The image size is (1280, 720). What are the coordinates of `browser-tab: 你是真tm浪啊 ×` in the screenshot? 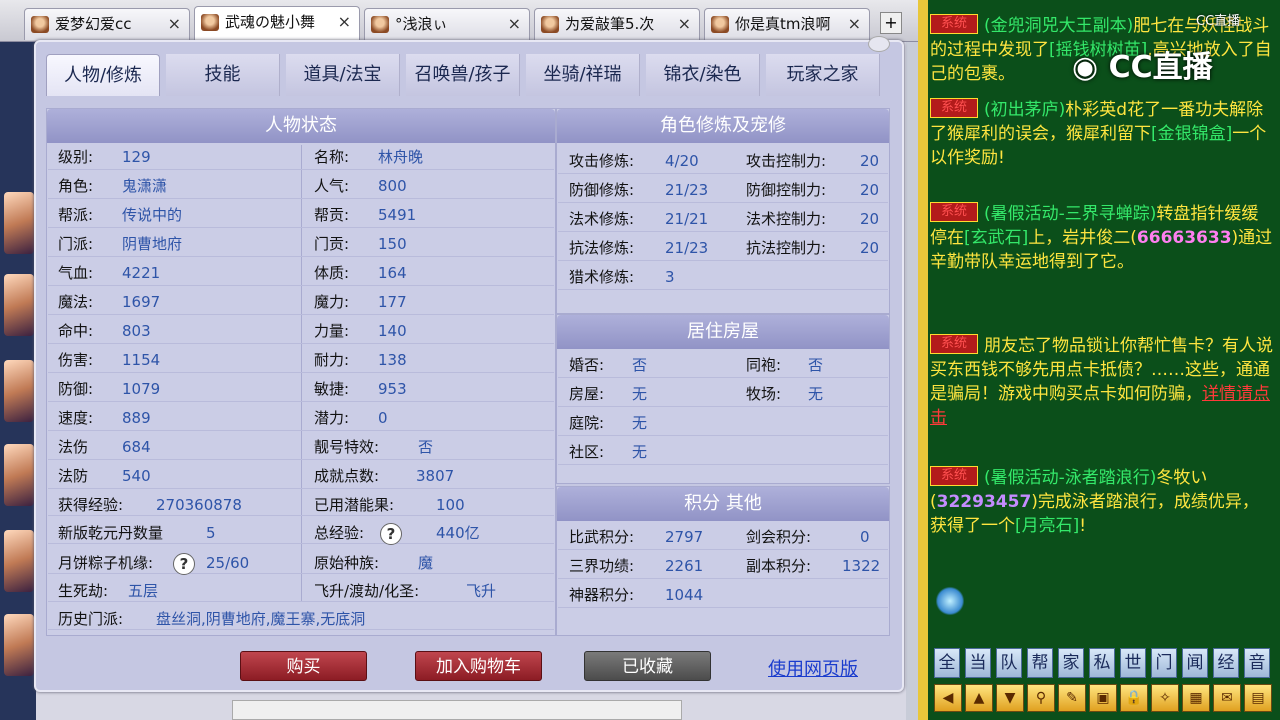 It's located at (787, 24).